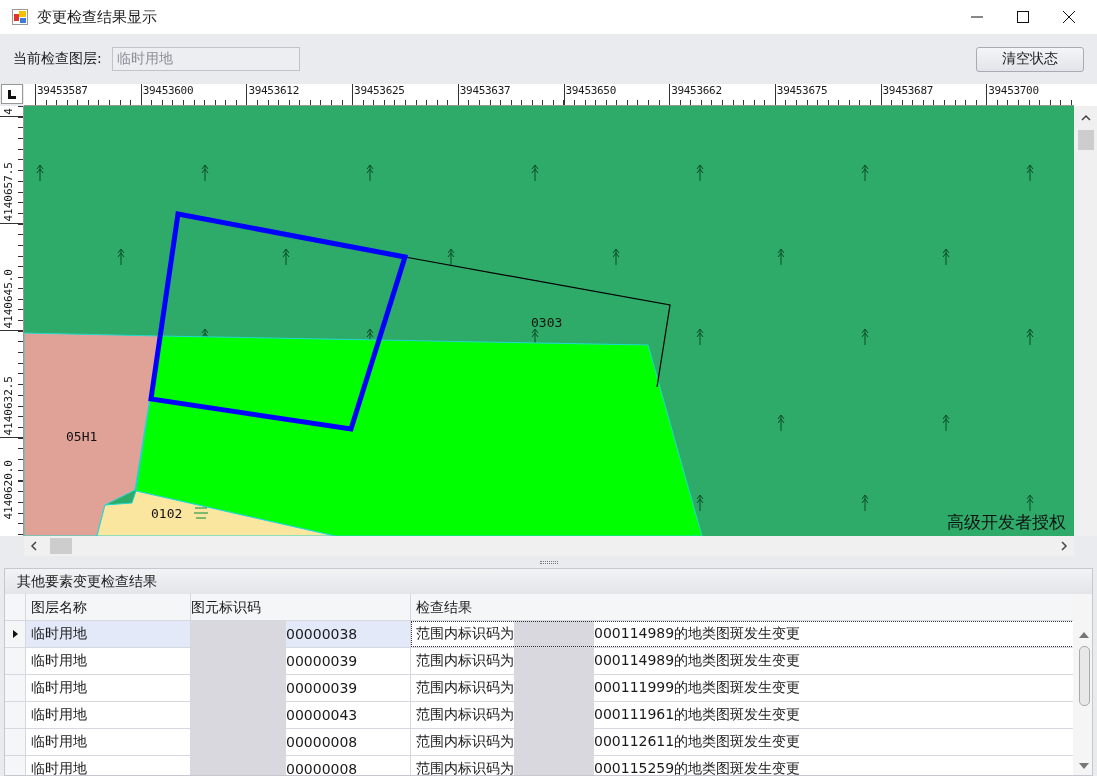 The height and width of the screenshot is (776, 1097). Describe the element at coordinates (539, 661) in the screenshot. I see `table-row: 临时用地 00000039 范围内标识码为 000114989的地类图斑发生变更` at that location.